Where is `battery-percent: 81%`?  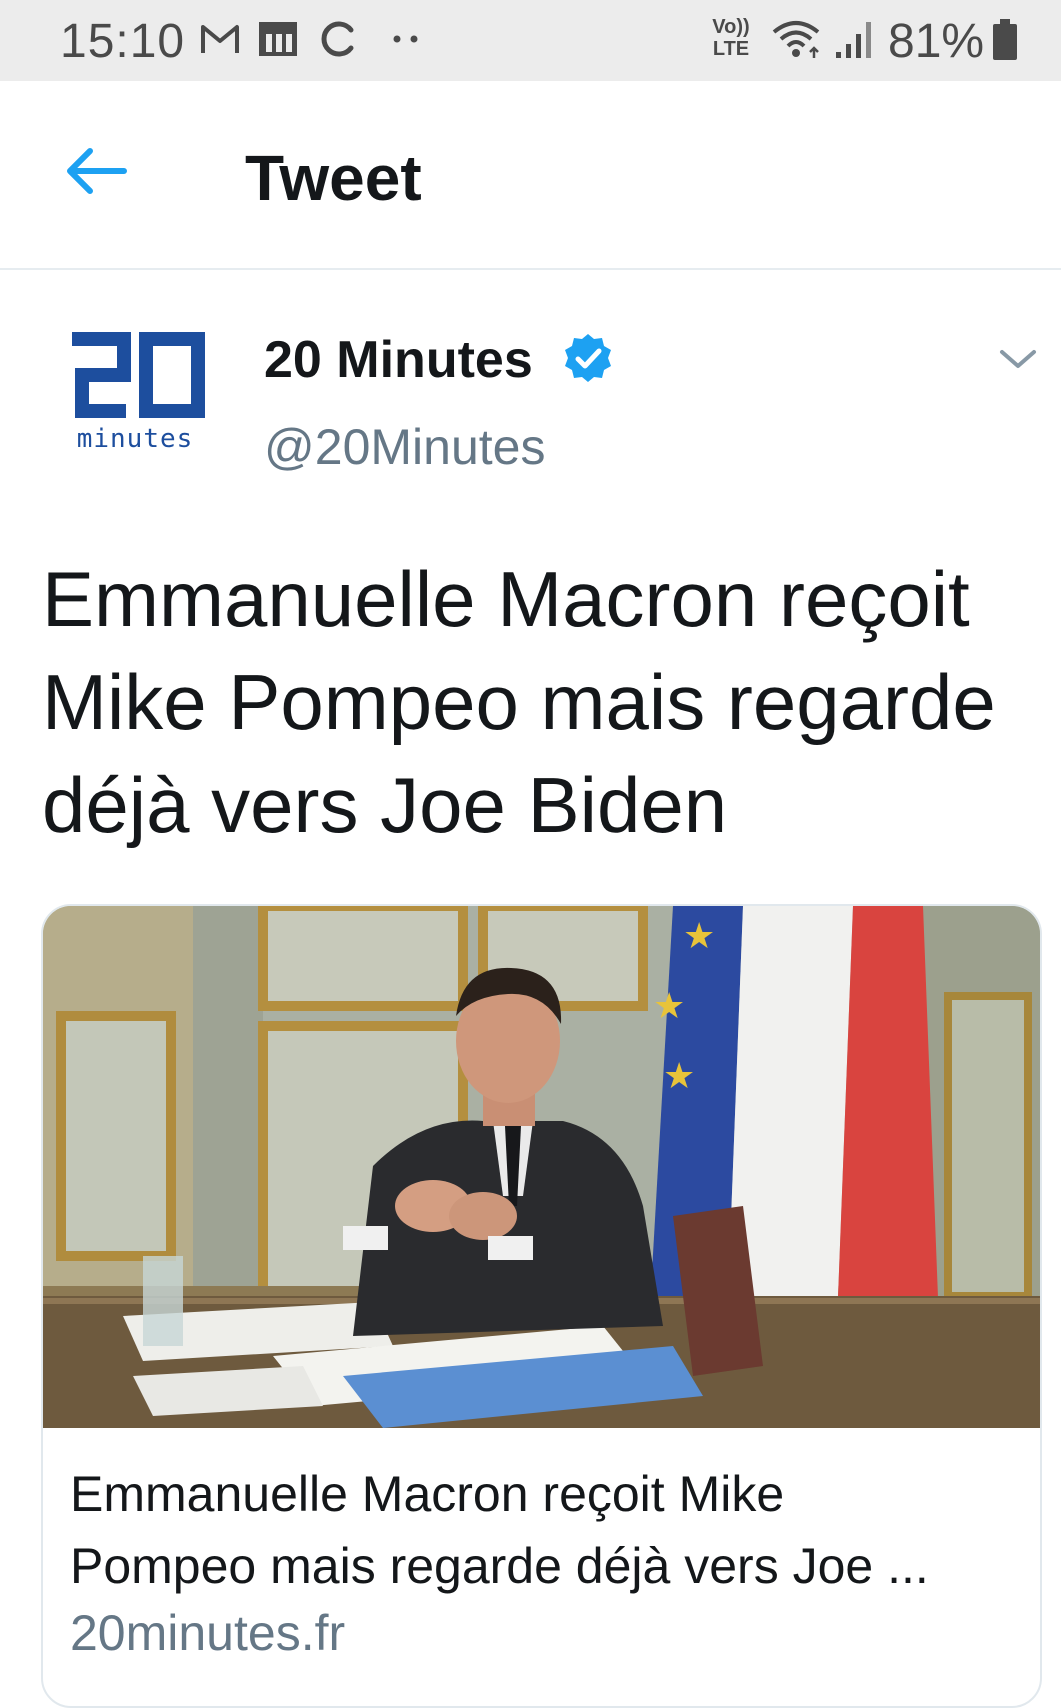
battery-percent: 81% is located at coordinates (936, 41).